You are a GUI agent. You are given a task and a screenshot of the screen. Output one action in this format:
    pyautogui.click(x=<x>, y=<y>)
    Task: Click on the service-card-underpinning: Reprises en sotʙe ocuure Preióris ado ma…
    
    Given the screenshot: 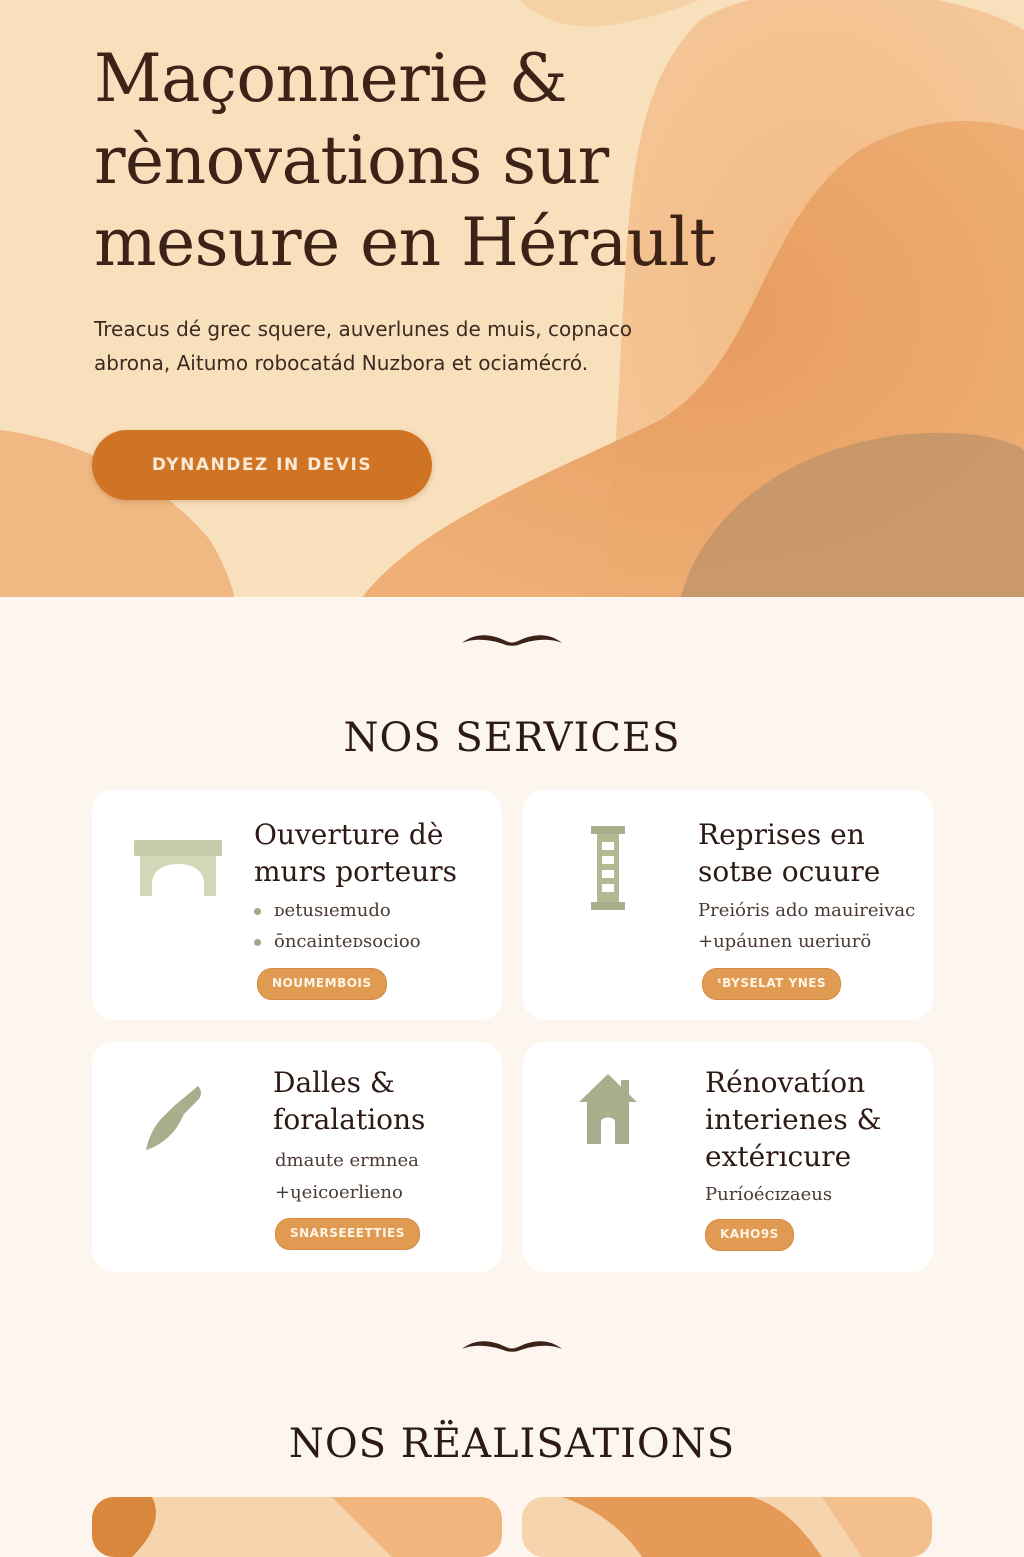 What is the action you would take?
    pyautogui.click(x=728, y=905)
    